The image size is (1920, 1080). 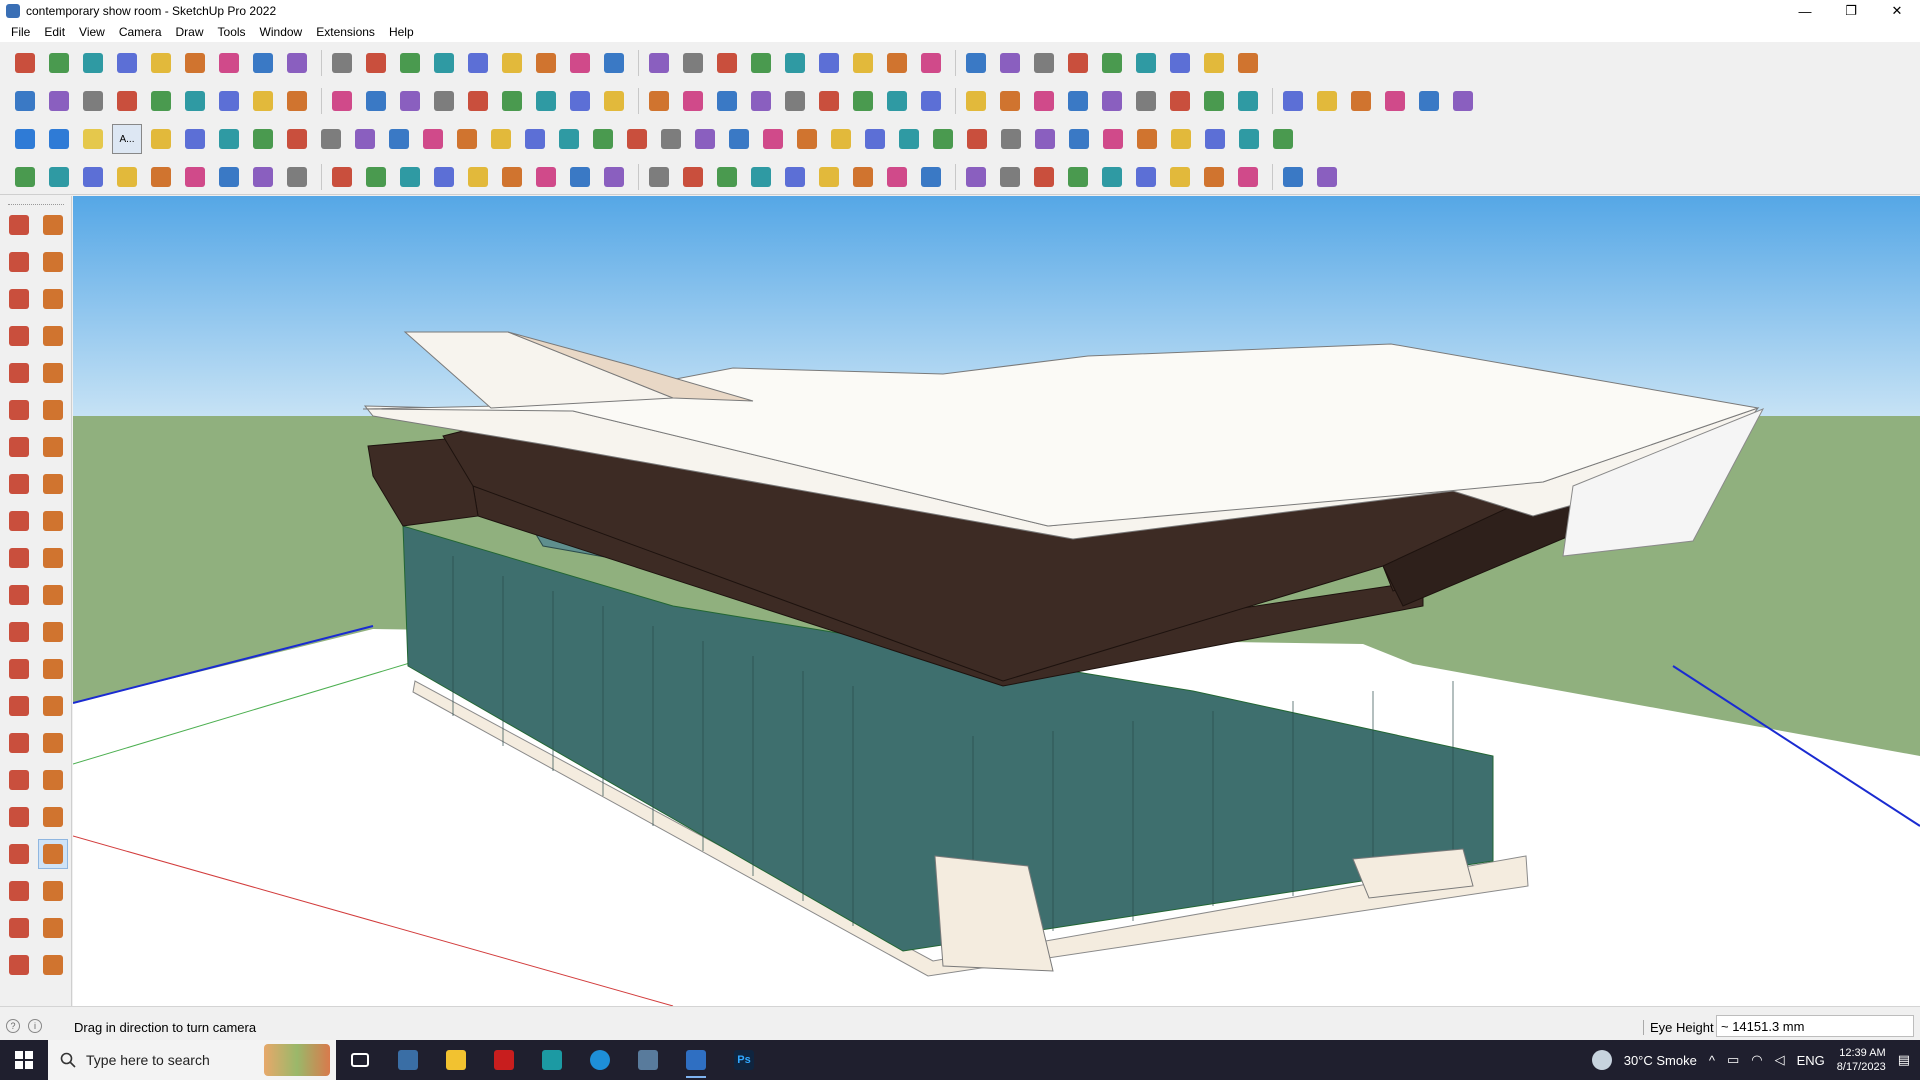 I want to click on protractor-icon, so click(x=19, y=669).